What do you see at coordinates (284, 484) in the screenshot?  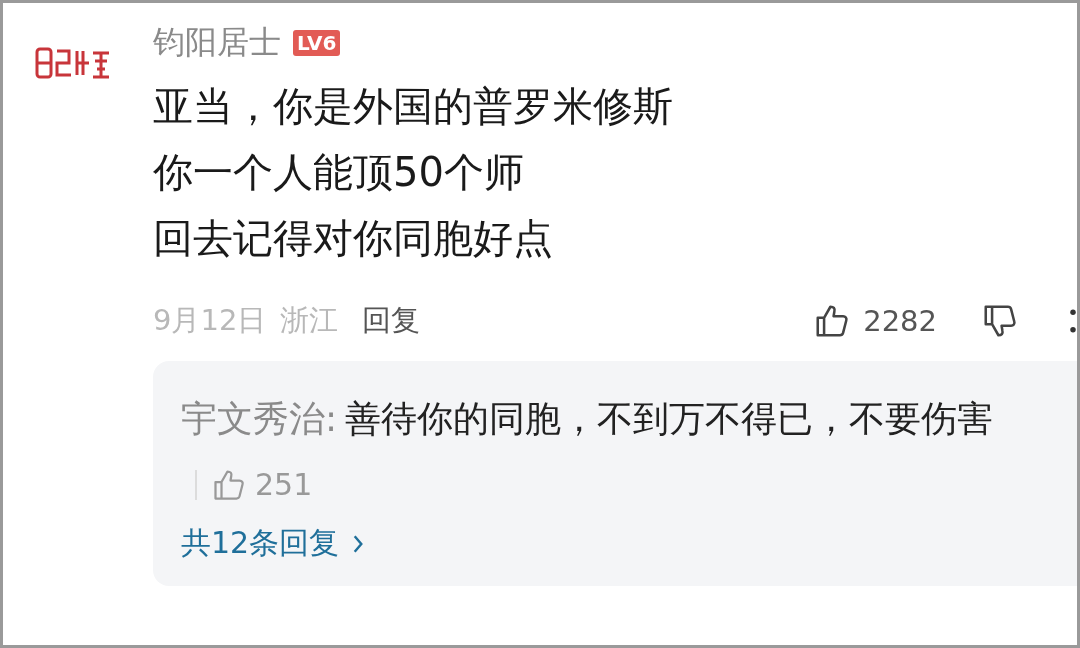 I see `like-count: 251` at bounding box center [284, 484].